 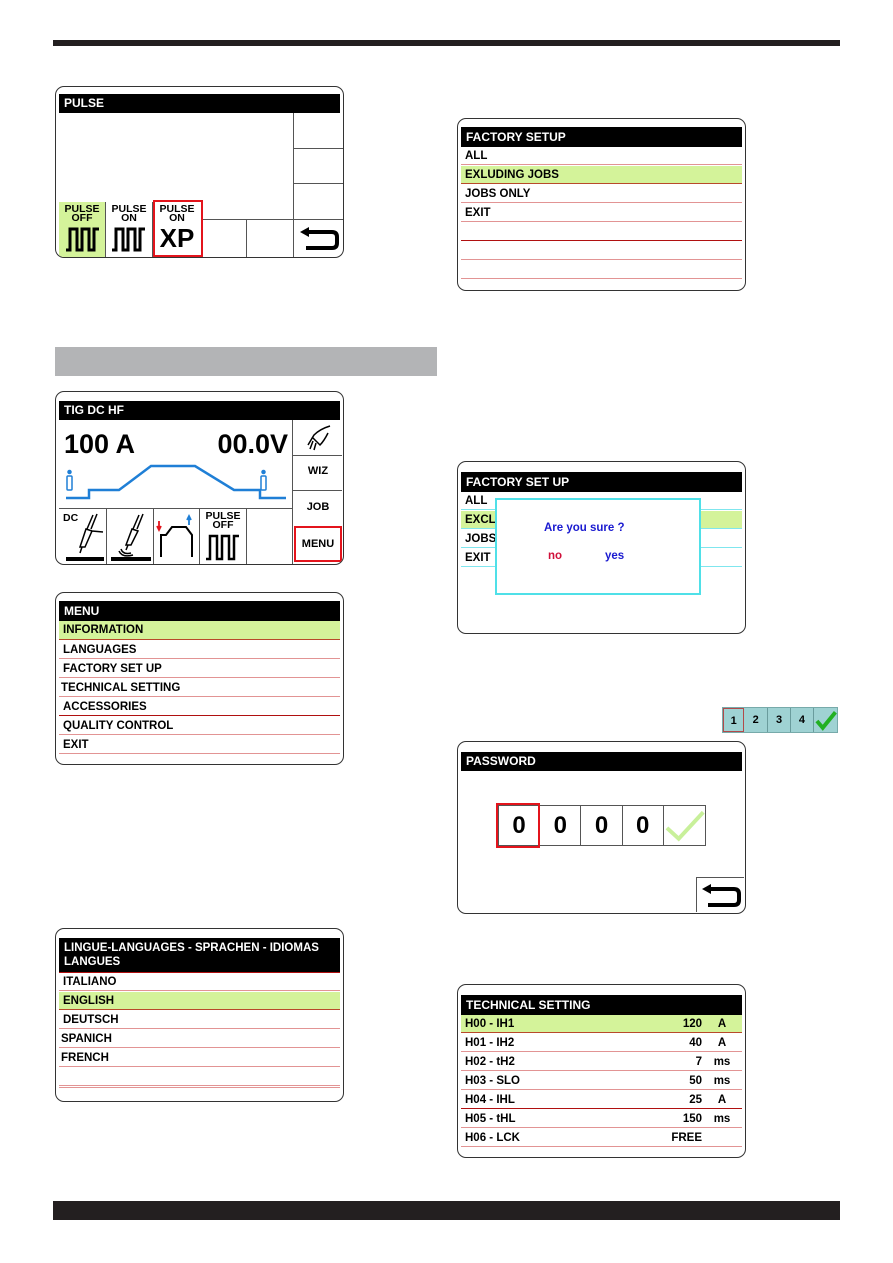 What do you see at coordinates (601, 1119) in the screenshot?
I see `param-row: H05 - tHL 150 ms` at bounding box center [601, 1119].